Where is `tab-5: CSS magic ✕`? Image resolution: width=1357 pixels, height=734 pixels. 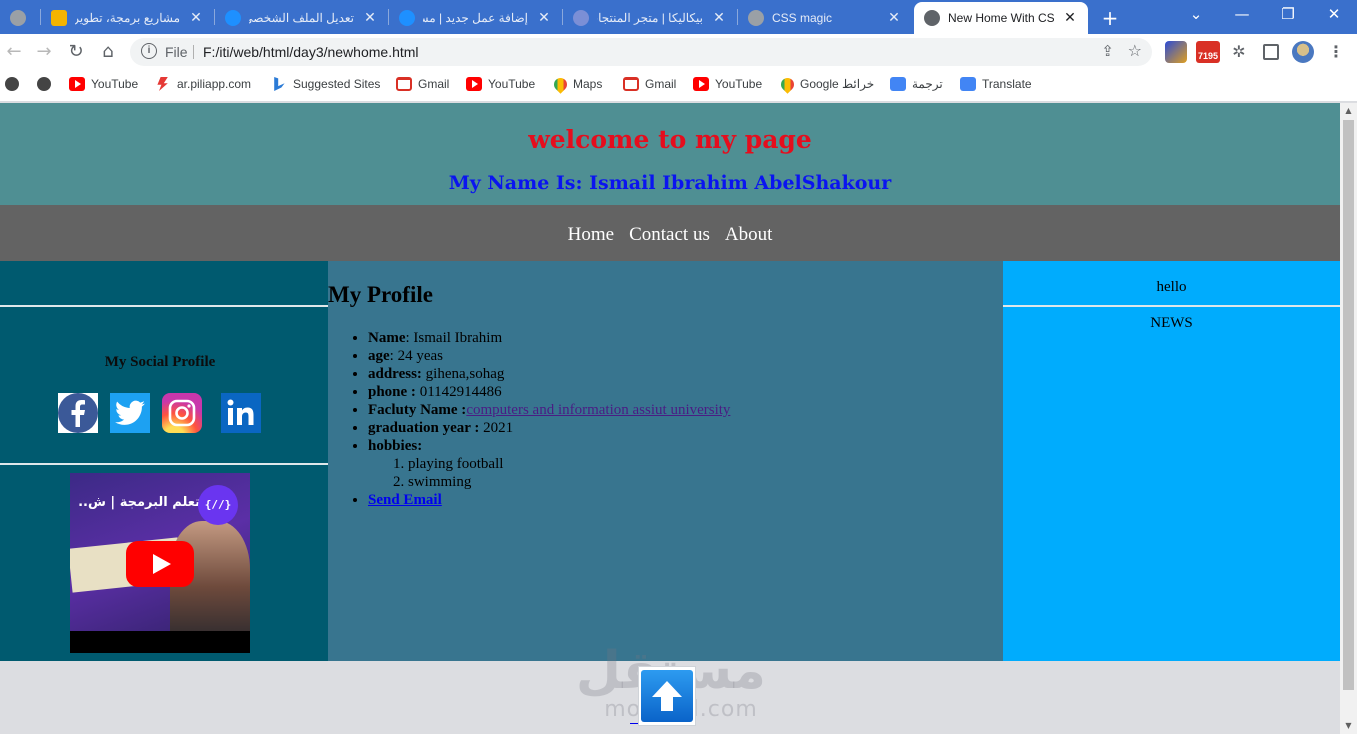
tab-5: CSS magic ✕ is located at coordinates (825, 18).